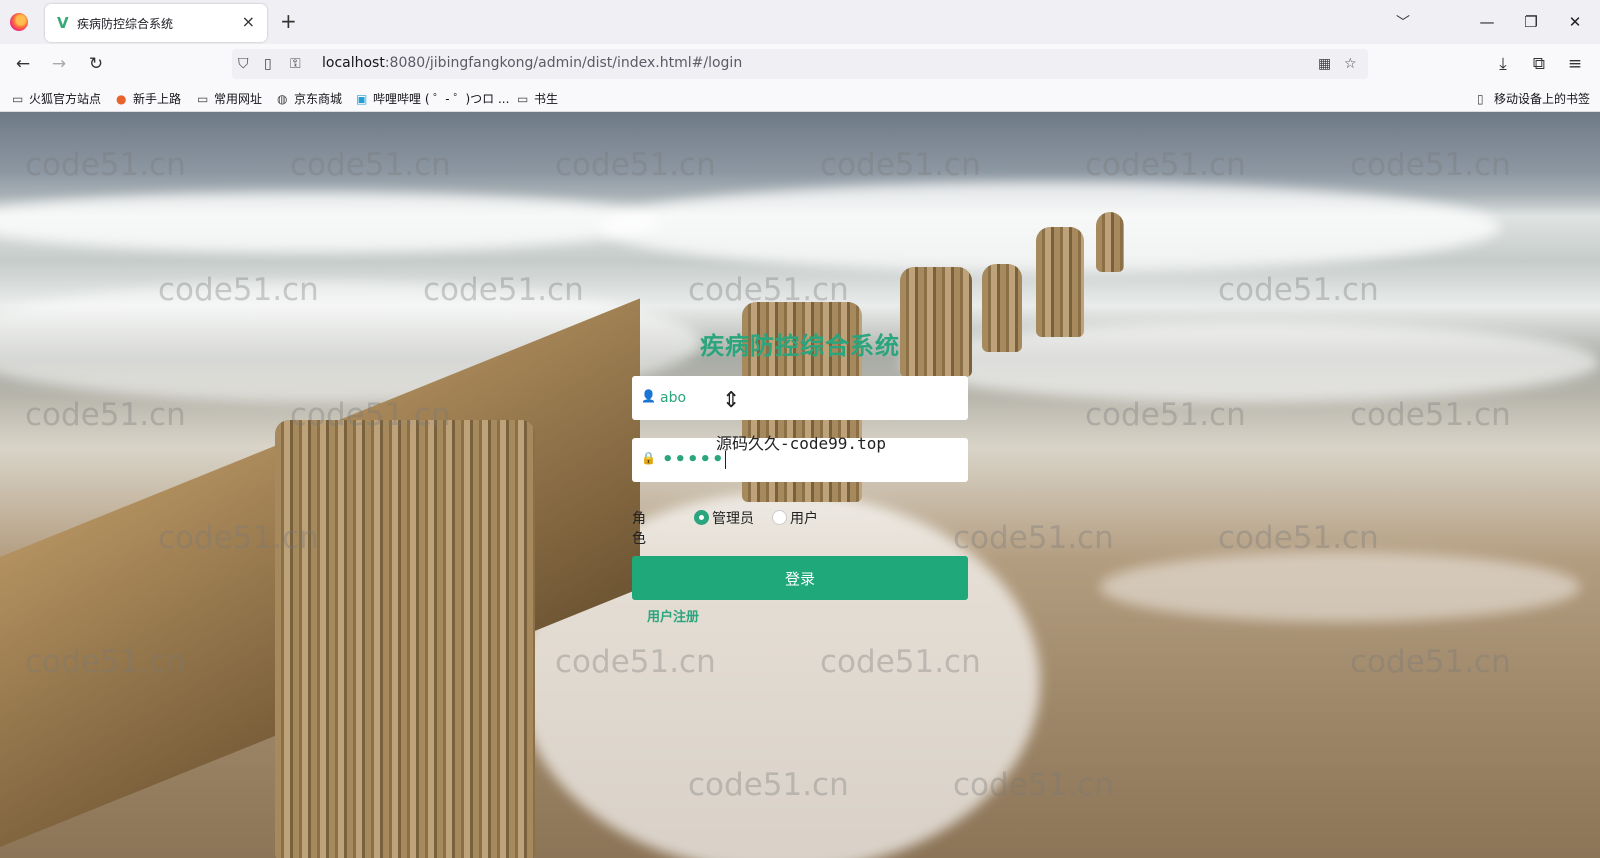  I want to click on page-icon: ▯, so click(268, 64).